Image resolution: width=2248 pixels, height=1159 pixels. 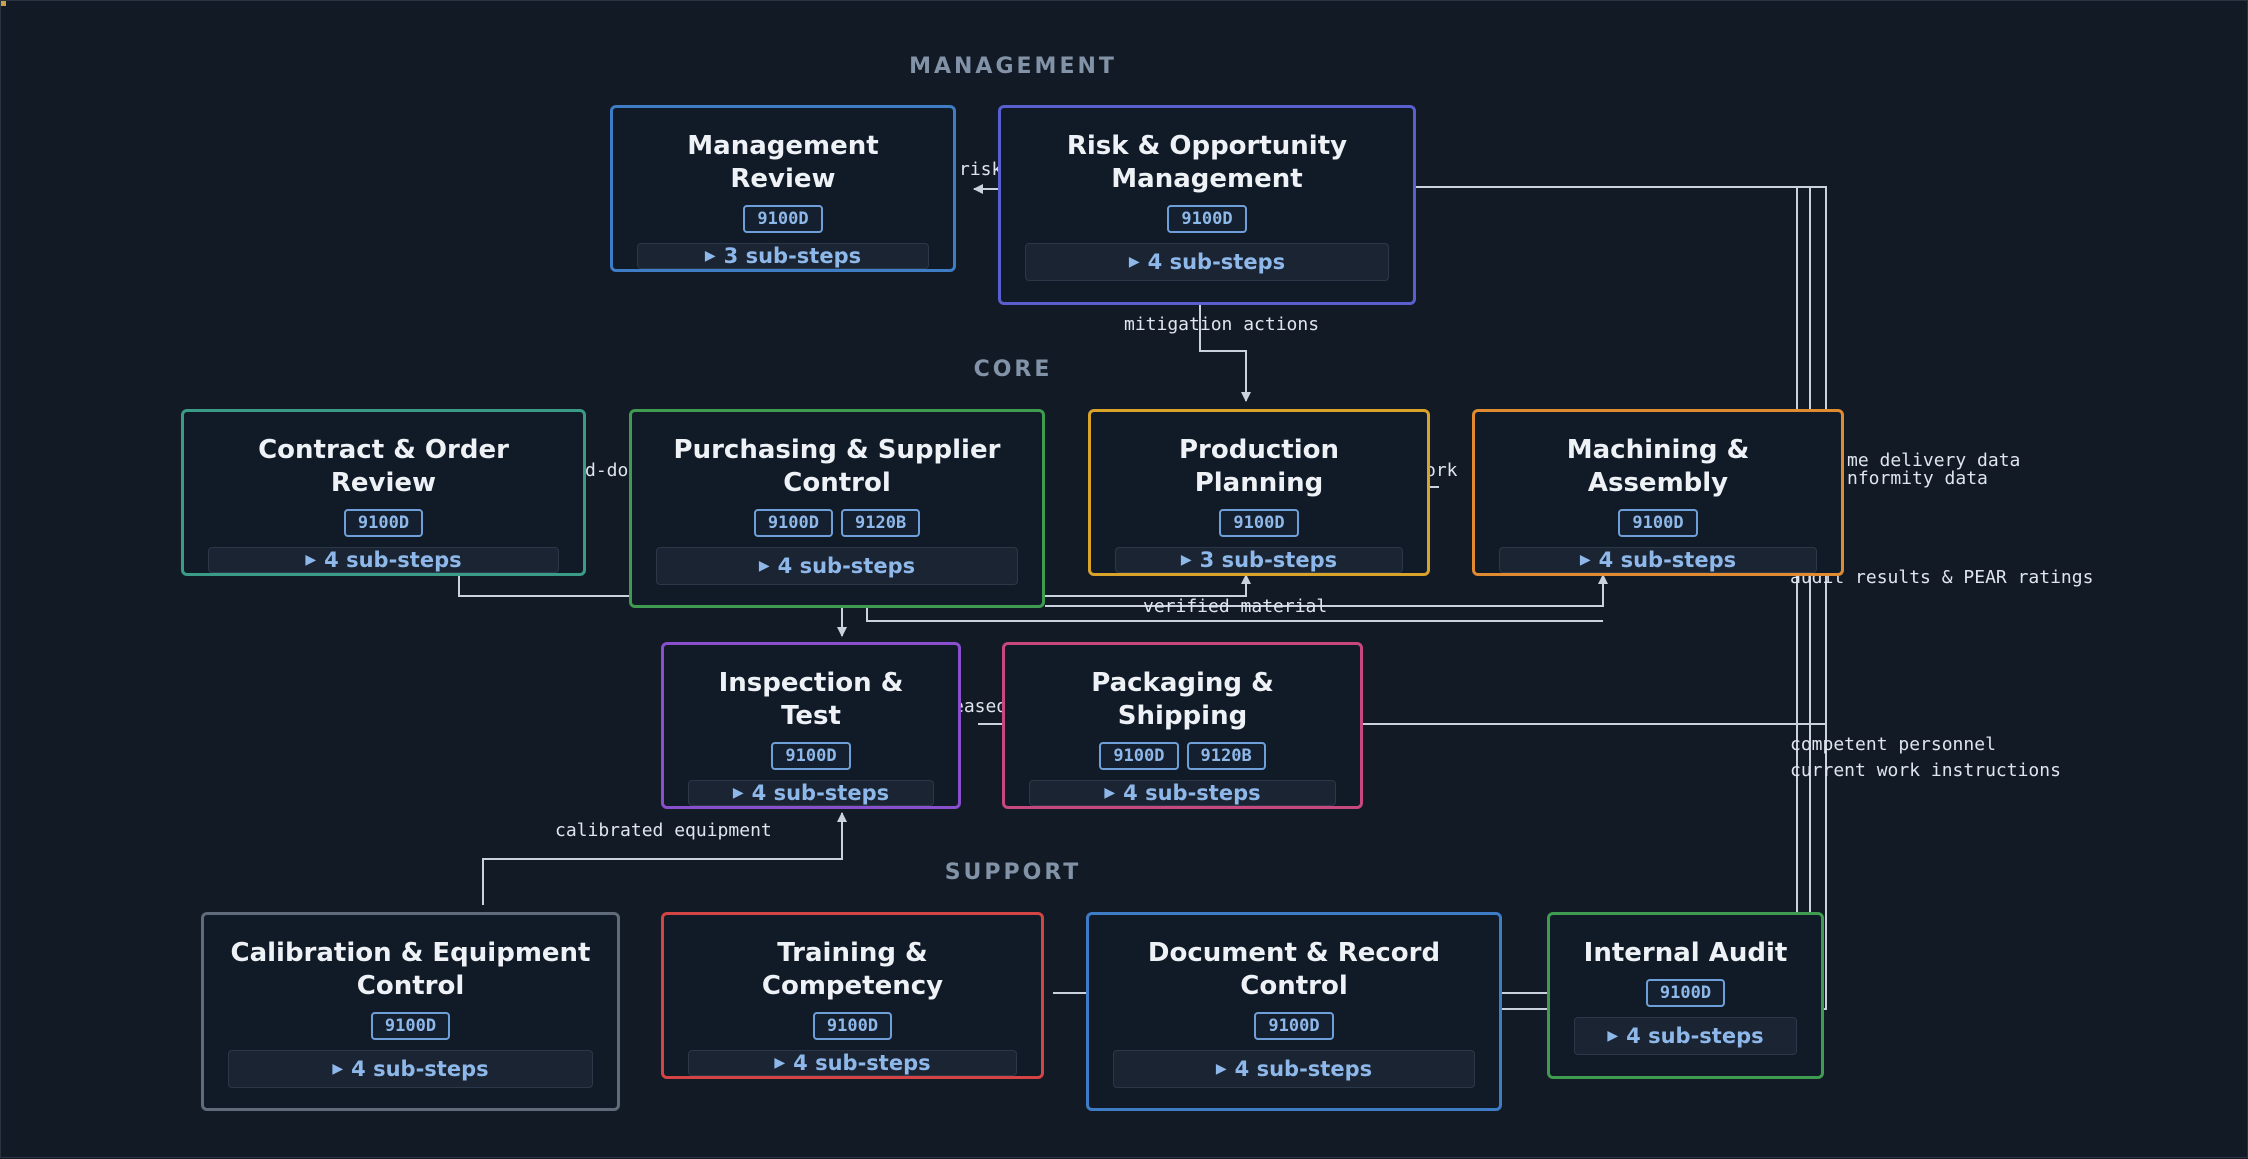 I want to click on edge-label-mitigation: mitigation actions, so click(x=1222, y=324).